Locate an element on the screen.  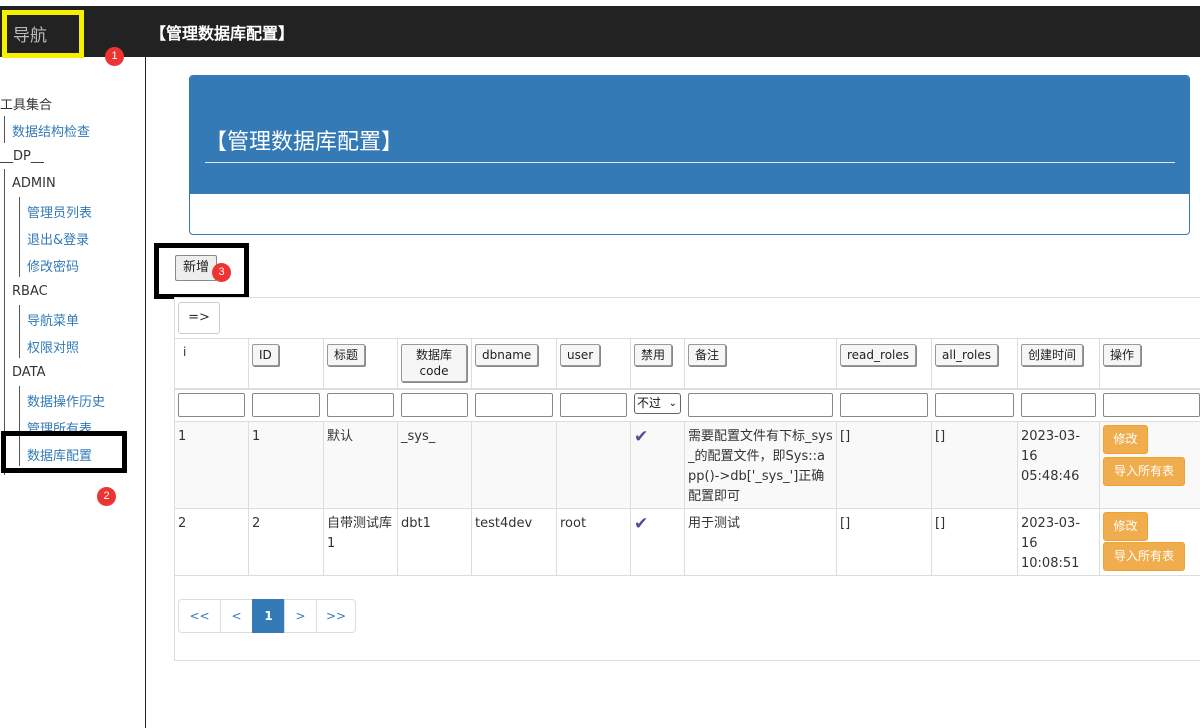
sort-note-button: 备注 is located at coordinates (707, 355).